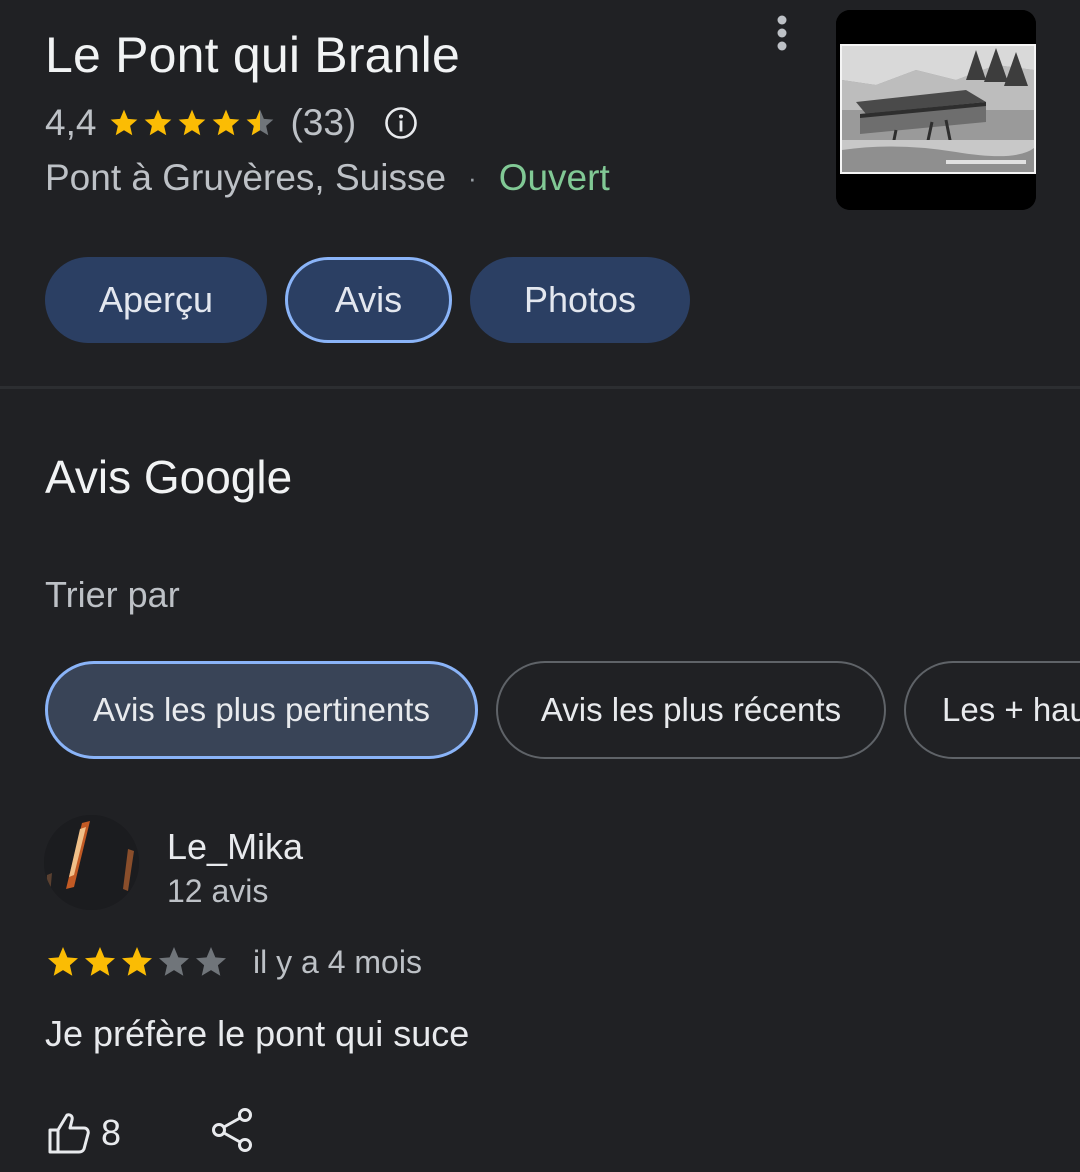  Describe the element at coordinates (337, 961) in the screenshot. I see `review-date: il y a 4 mois` at that location.